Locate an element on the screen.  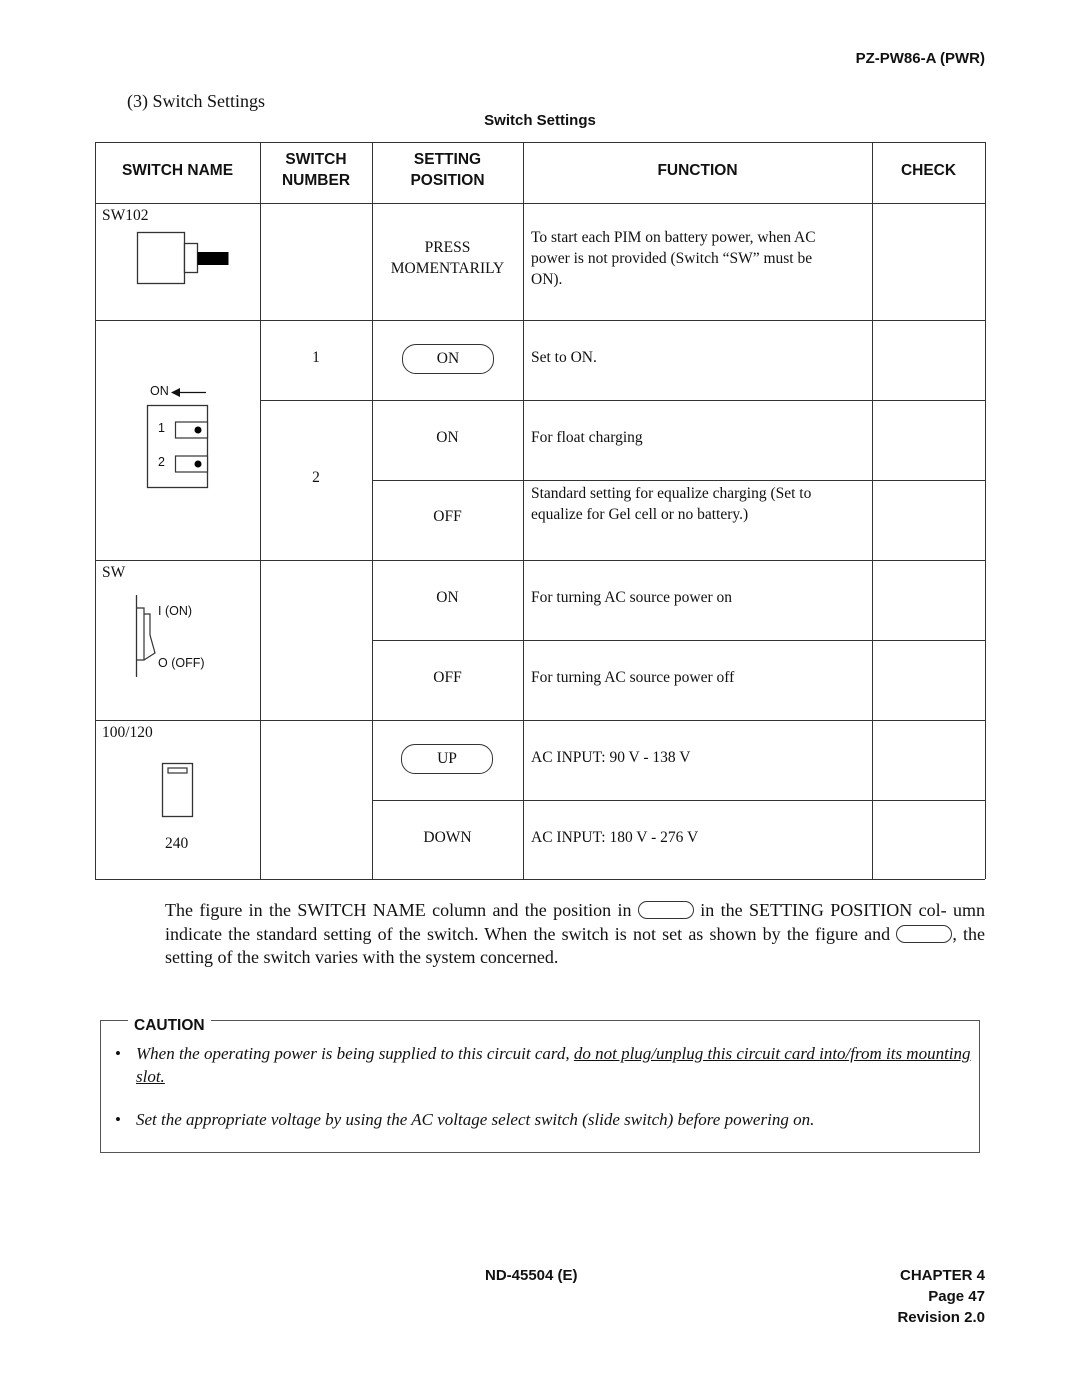
footer-chapter: CHAPTER 4 is located at coordinates (942, 1275).